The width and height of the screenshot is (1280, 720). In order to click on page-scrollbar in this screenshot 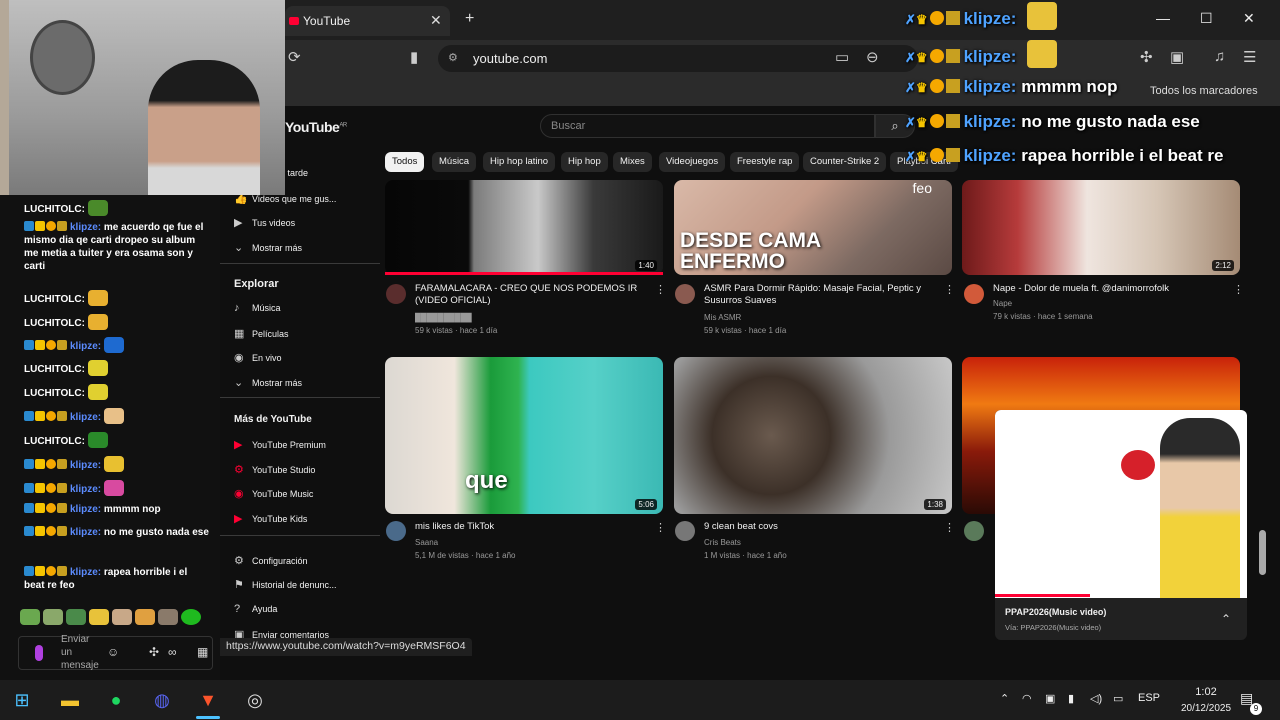, I will do `click(1262, 552)`.